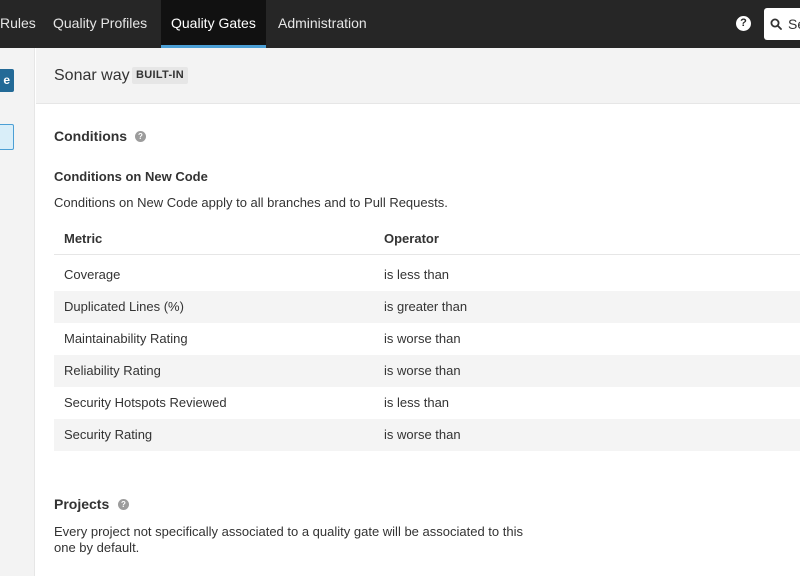 The width and height of the screenshot is (800, 576). I want to click on column-header-metric: Metric, so click(83, 238).